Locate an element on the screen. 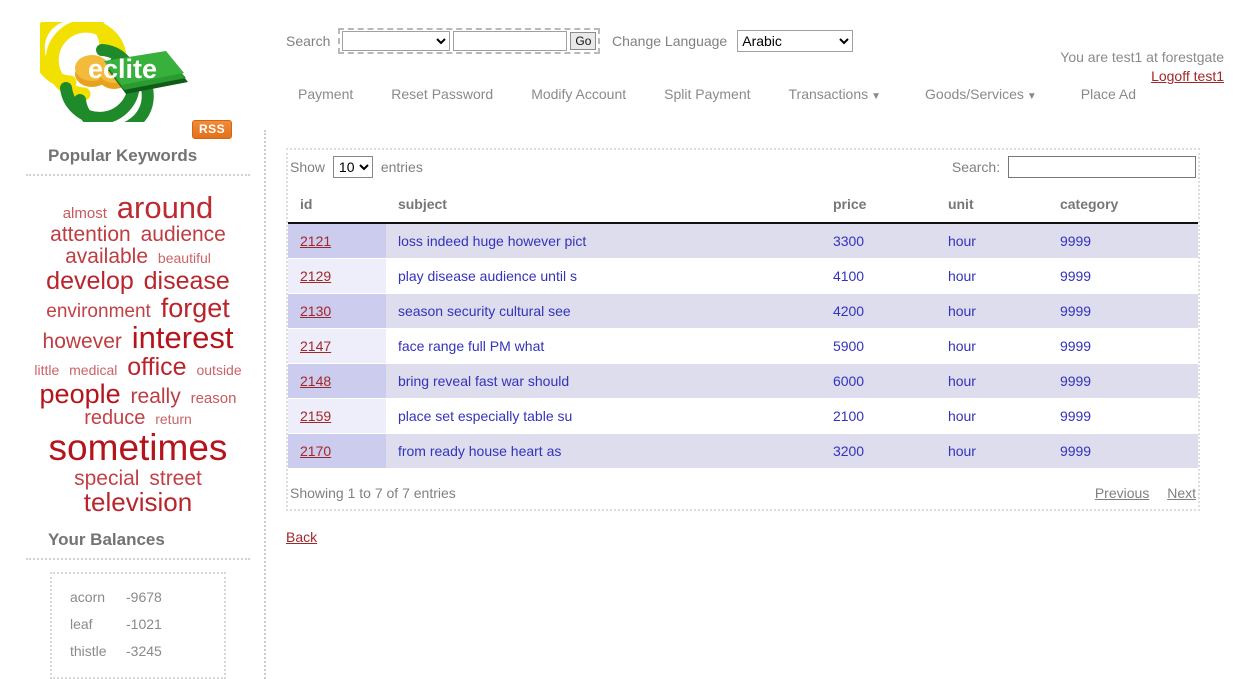 The image size is (1236, 679). listing-id-link: 2170 is located at coordinates (315, 451).